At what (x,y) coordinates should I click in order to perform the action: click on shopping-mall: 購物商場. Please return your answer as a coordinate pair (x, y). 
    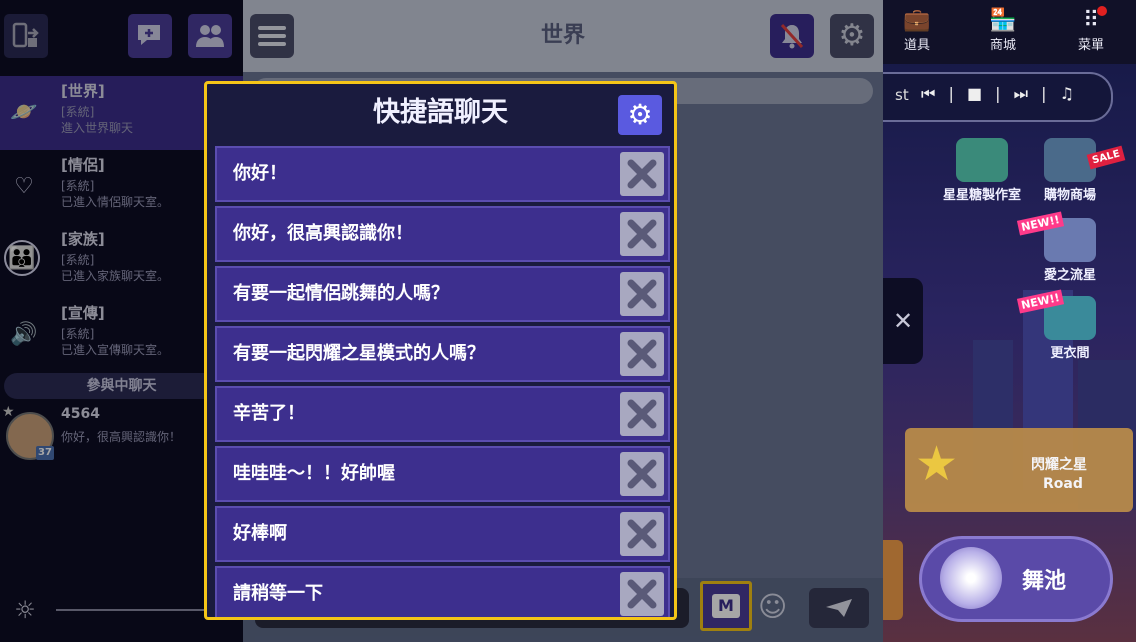
    Looking at the image, I should click on (1070, 170).